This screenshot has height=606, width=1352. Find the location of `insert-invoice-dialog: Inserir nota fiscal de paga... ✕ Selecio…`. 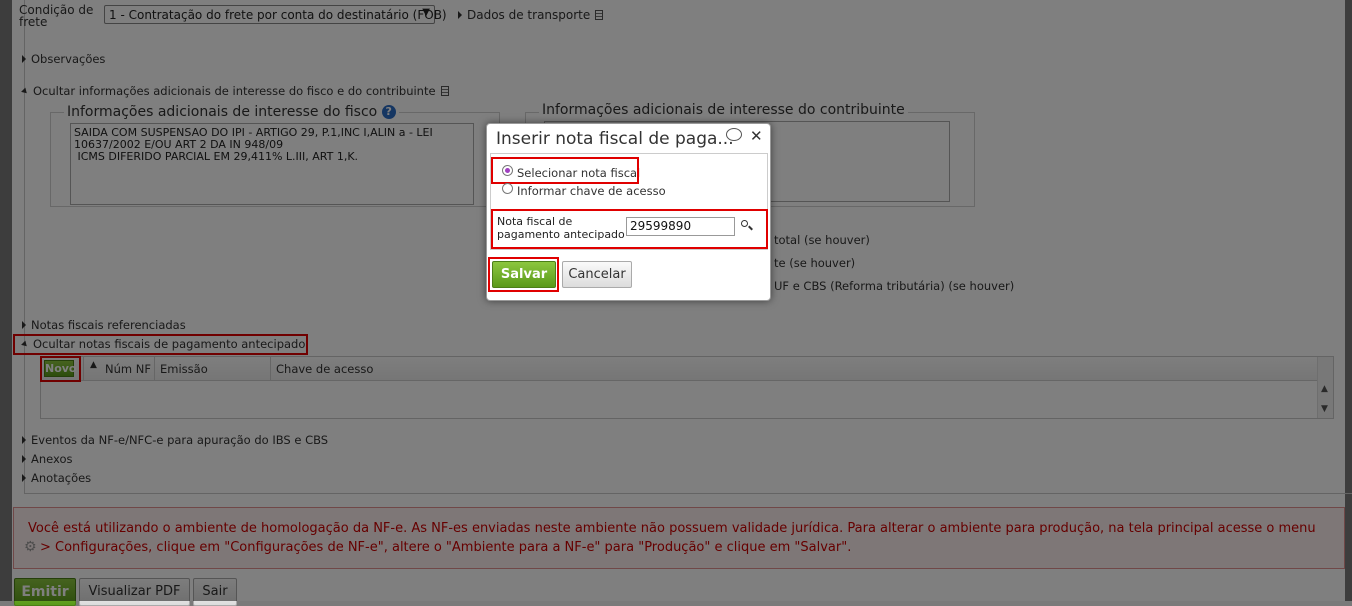

insert-invoice-dialog: Inserir nota fiscal de paga... ✕ Selecio… is located at coordinates (628, 212).